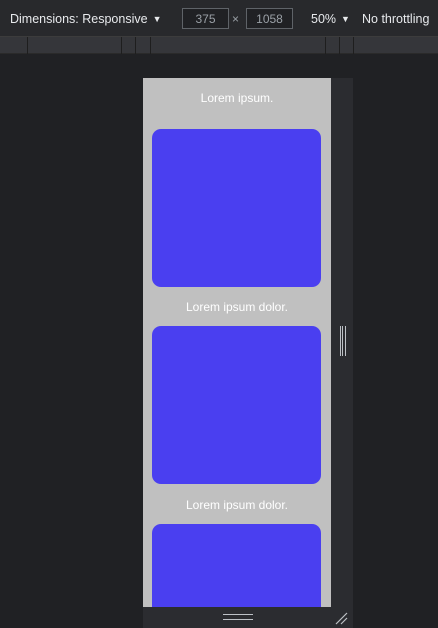 The height and width of the screenshot is (628, 438). Describe the element at coordinates (269, 18) in the screenshot. I see `height-input` at that location.